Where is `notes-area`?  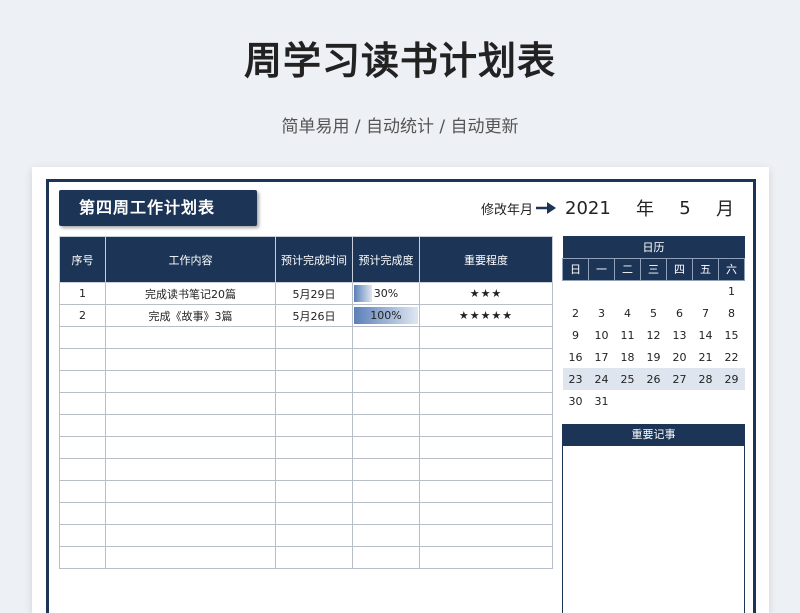 notes-area is located at coordinates (653, 529).